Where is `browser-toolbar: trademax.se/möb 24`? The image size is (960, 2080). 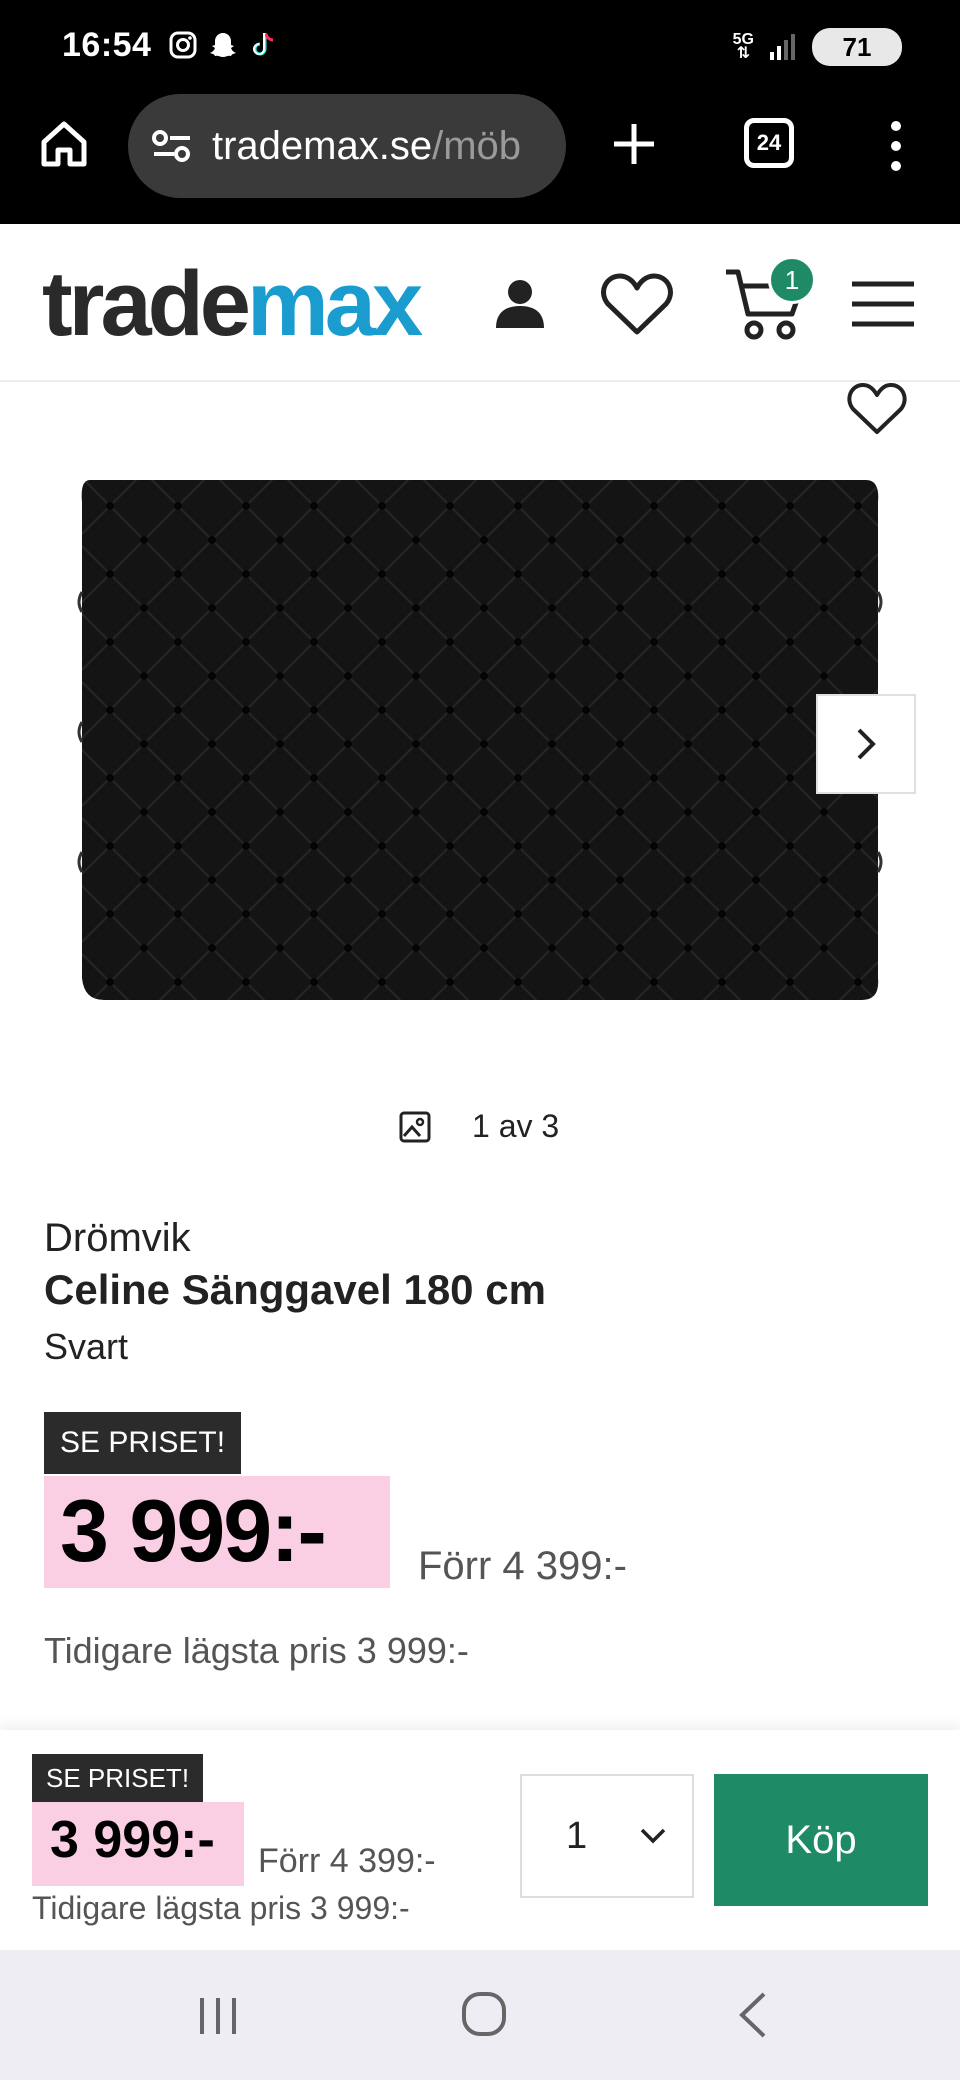 browser-toolbar: trademax.se/möb 24 is located at coordinates (480, 158).